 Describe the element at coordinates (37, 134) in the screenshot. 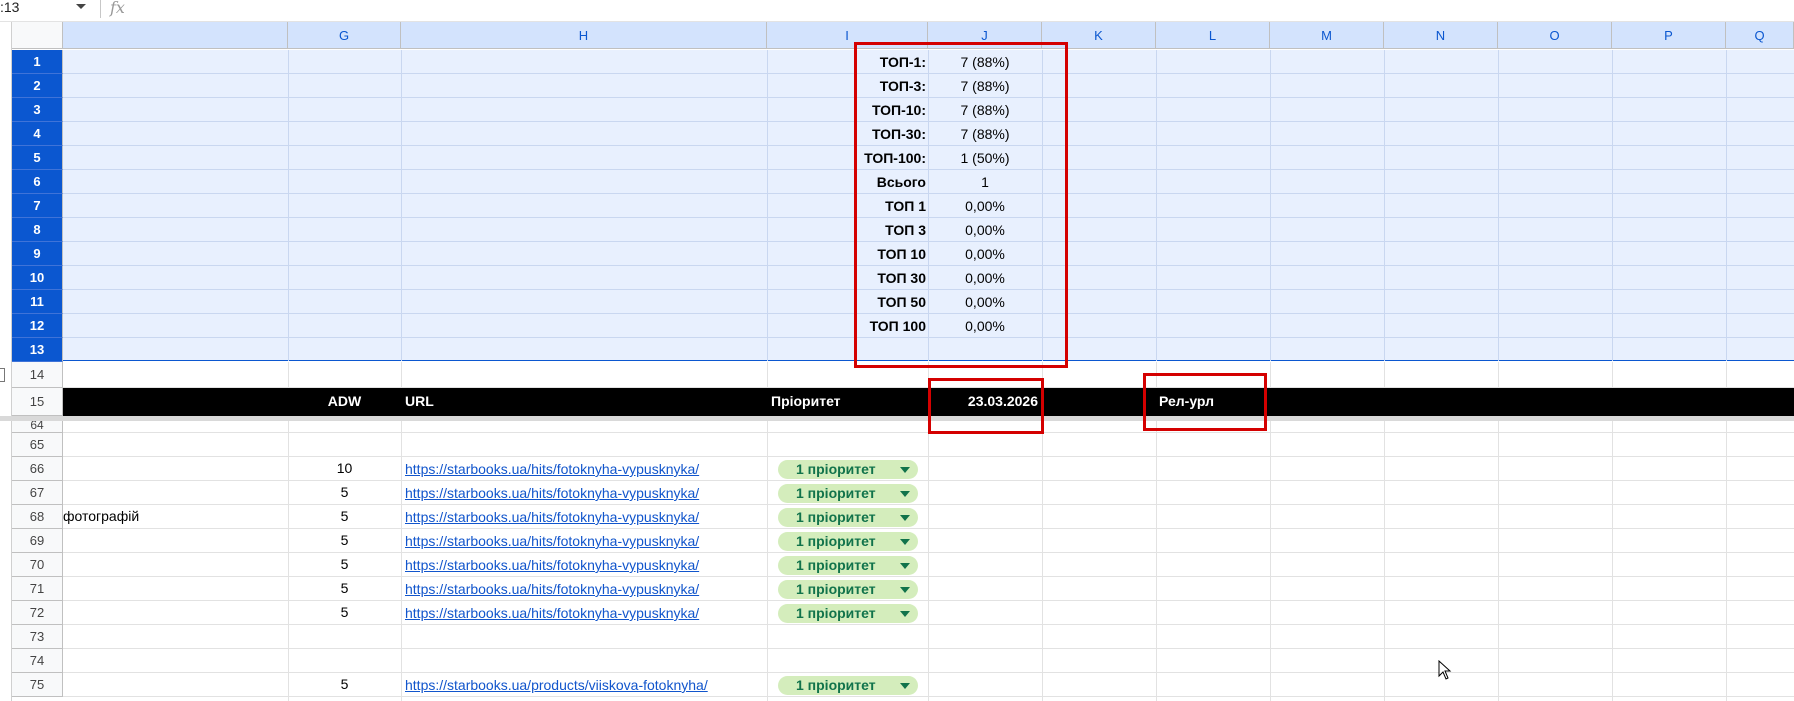

I see `row-header-4: 4` at that location.